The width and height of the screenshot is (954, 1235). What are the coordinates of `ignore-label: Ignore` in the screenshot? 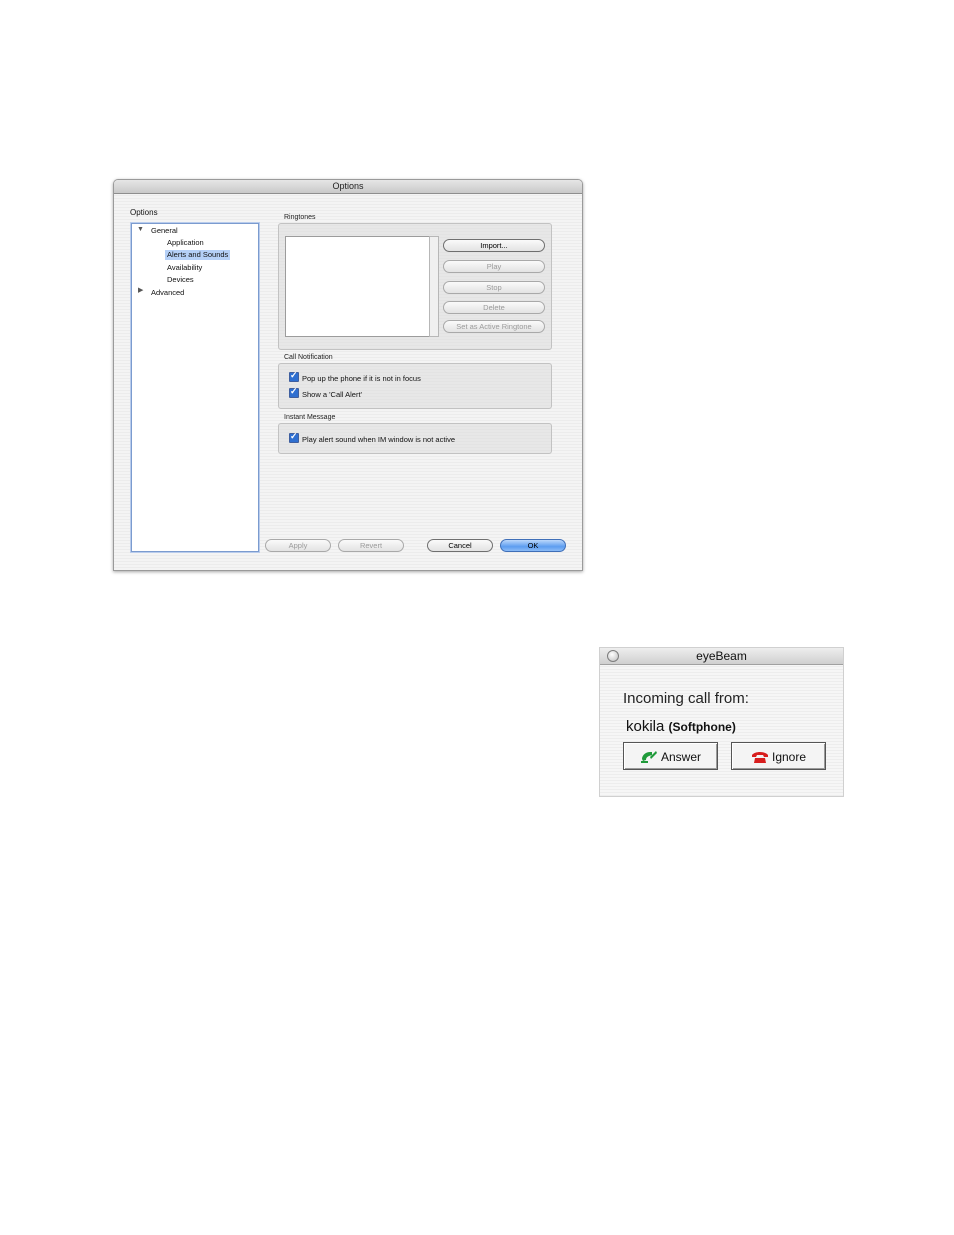 It's located at (789, 757).